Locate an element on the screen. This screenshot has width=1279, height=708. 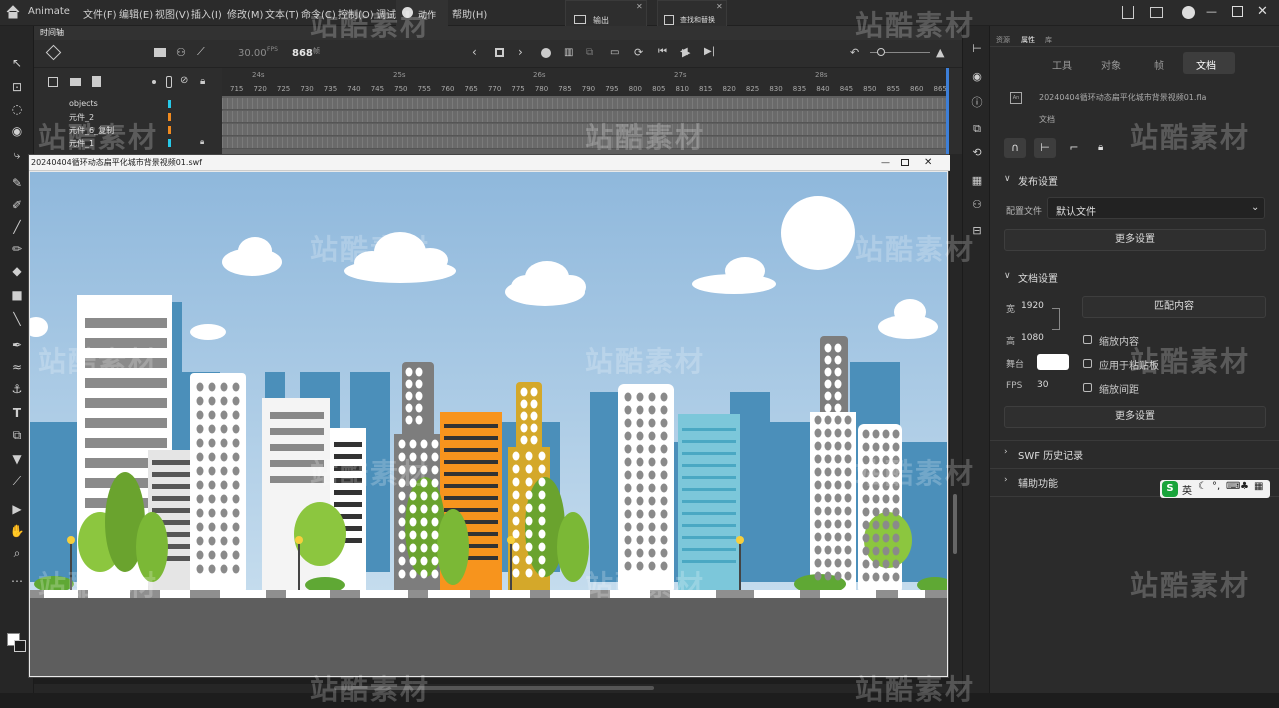
menu-debug: 调试 is located at coordinates (386, 13).